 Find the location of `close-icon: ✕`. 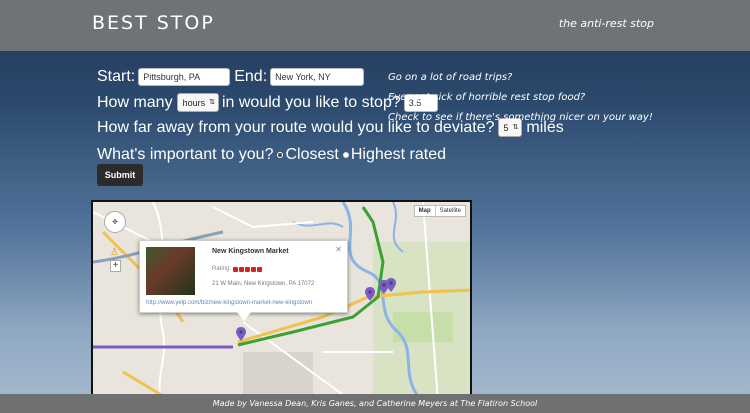

close-icon: ✕ is located at coordinates (338, 249).